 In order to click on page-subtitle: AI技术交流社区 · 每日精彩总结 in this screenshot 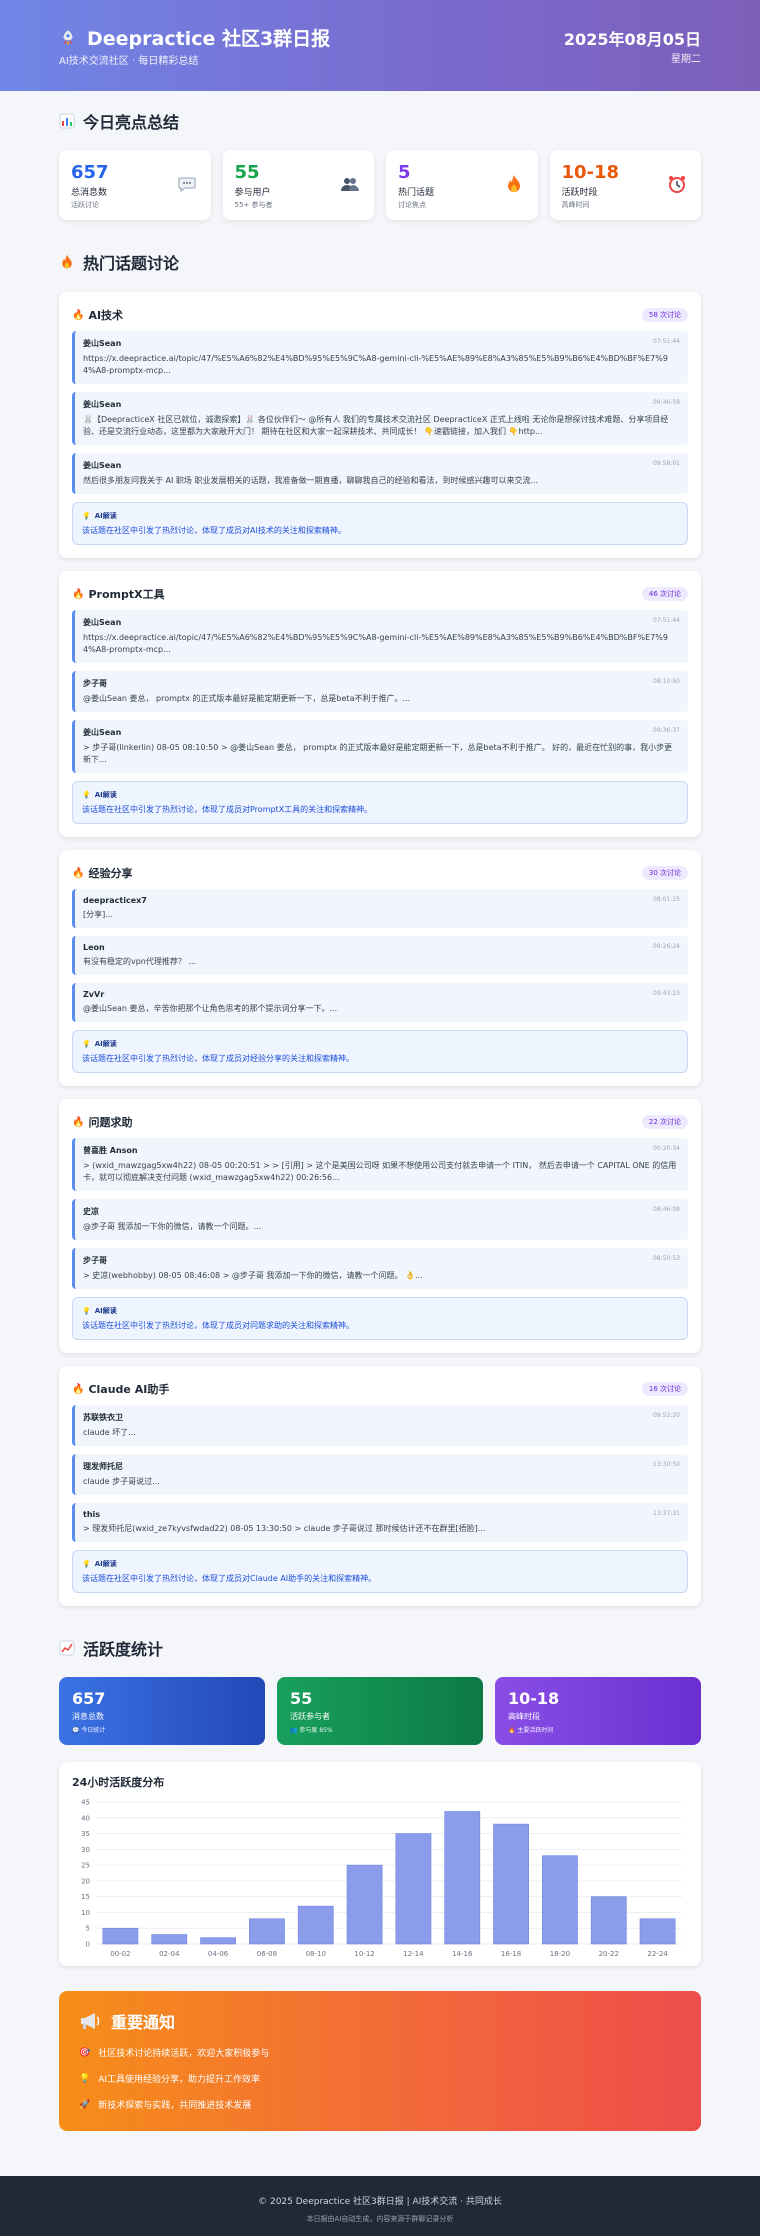, I will do `click(129, 61)`.